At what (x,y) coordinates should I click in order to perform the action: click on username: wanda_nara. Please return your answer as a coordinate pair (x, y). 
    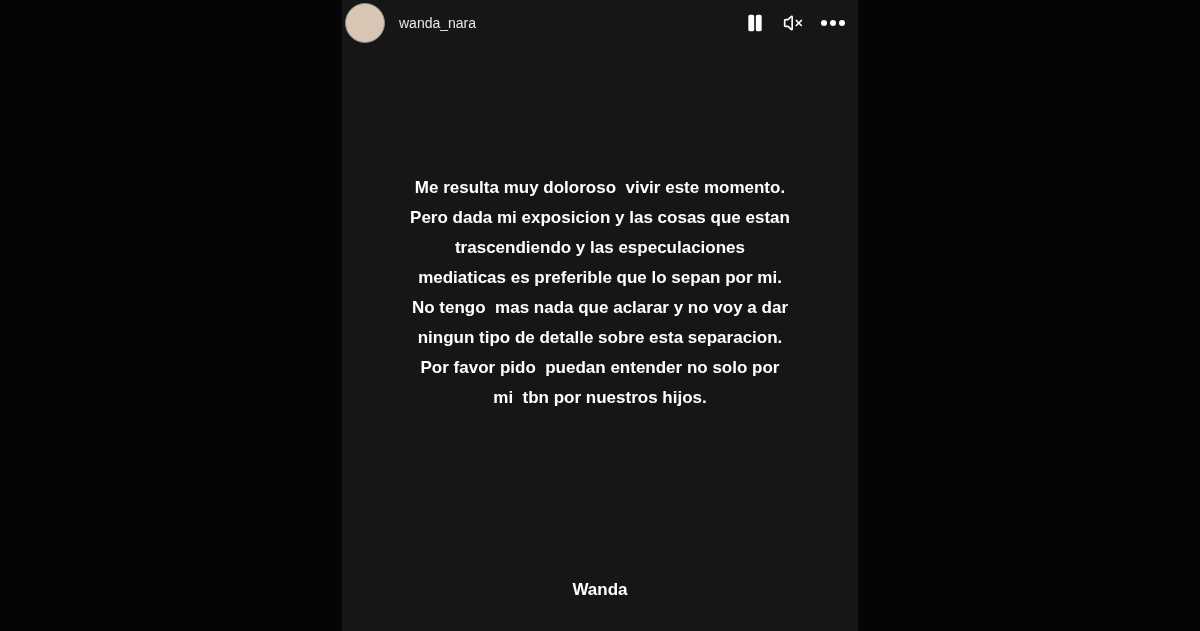
    Looking at the image, I should click on (438, 23).